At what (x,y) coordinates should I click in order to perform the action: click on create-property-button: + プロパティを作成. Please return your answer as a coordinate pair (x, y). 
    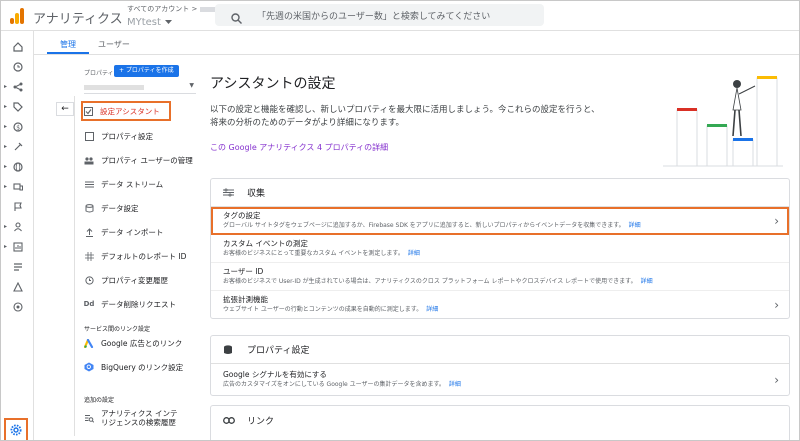
    Looking at the image, I should click on (146, 71).